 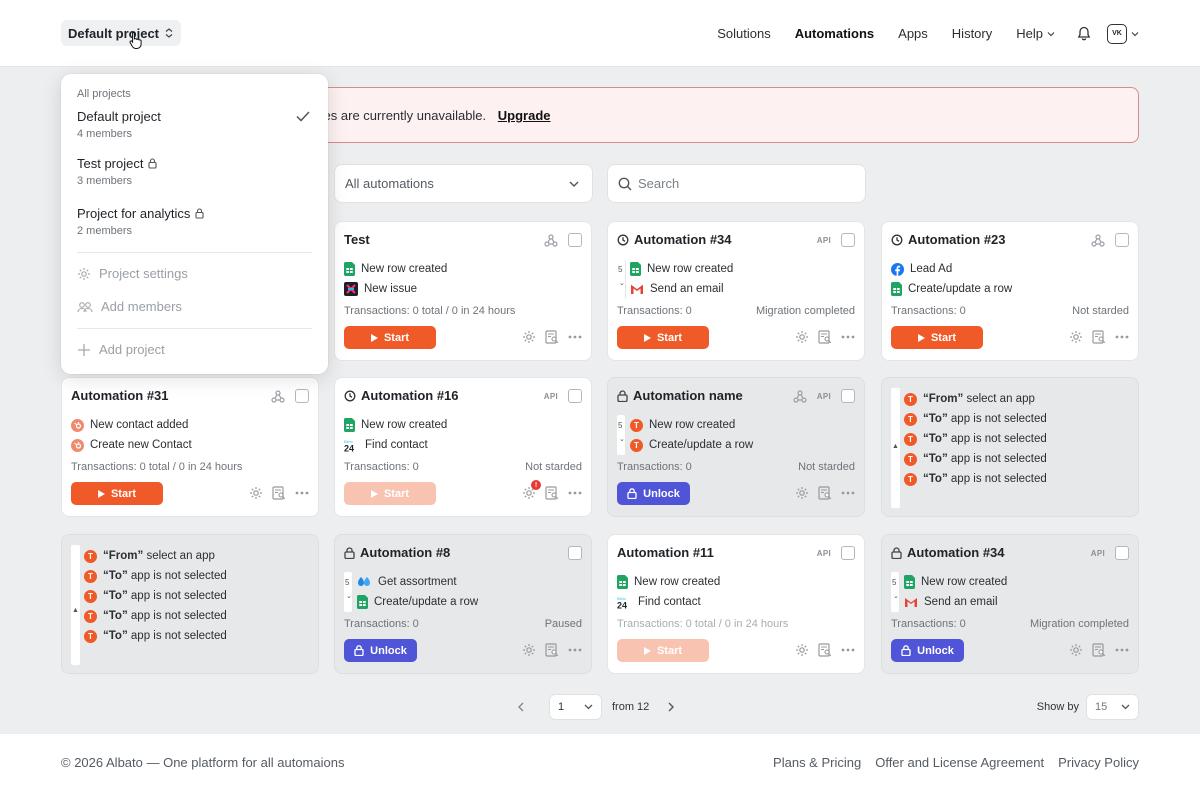 What do you see at coordinates (738, 183) in the screenshot?
I see `search-input` at bounding box center [738, 183].